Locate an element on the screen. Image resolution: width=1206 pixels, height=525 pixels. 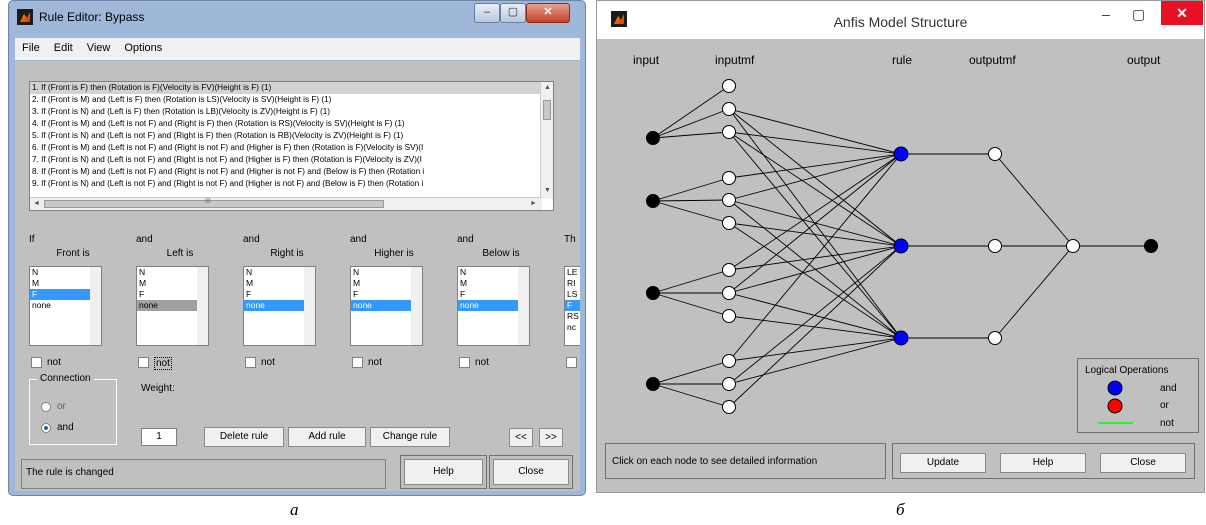
button-panel: Update Help Close is located at coordinates (1043, 461).